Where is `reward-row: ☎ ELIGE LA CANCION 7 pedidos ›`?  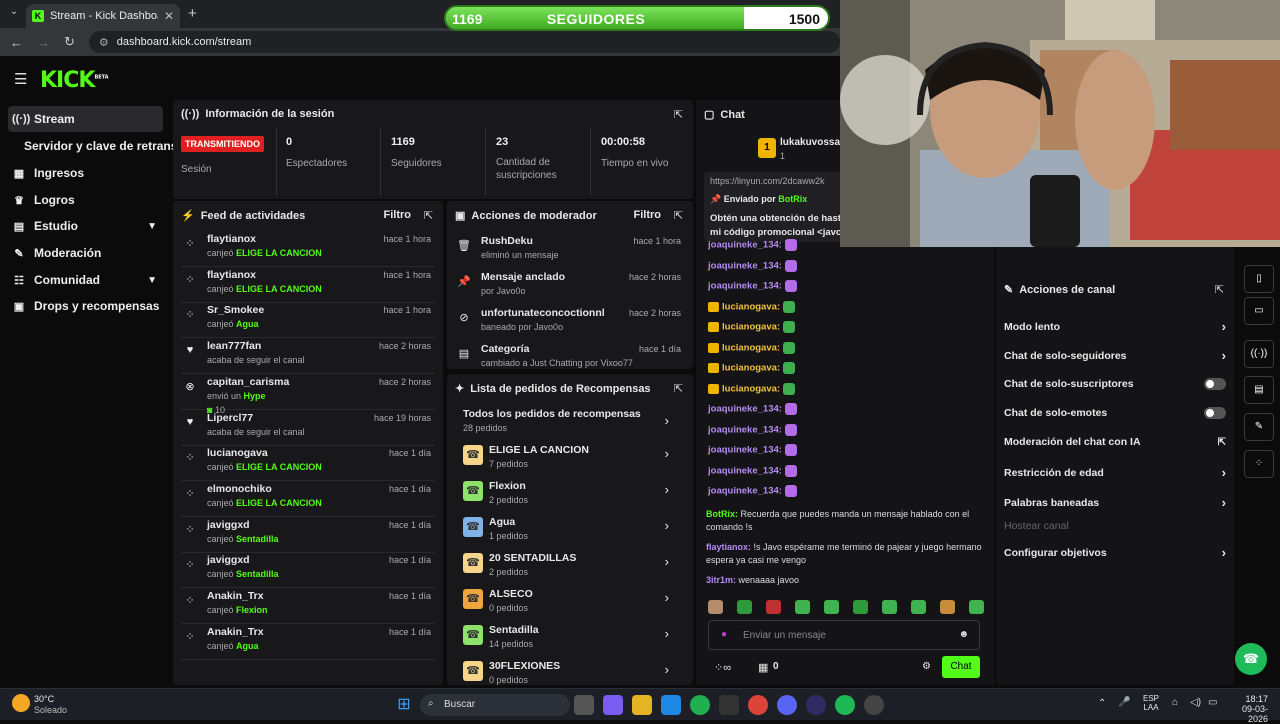
reward-row: ☎ ELIGE LA CANCION 7 pedidos › is located at coordinates (570, 458).